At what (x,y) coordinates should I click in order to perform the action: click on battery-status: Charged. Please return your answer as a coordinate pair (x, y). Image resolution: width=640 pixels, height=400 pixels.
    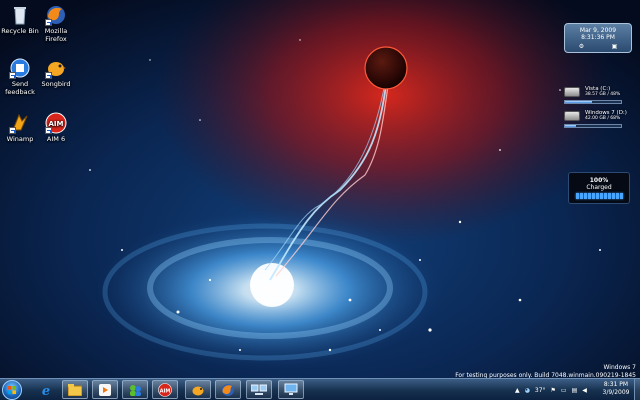
    Looking at the image, I should click on (599, 187).